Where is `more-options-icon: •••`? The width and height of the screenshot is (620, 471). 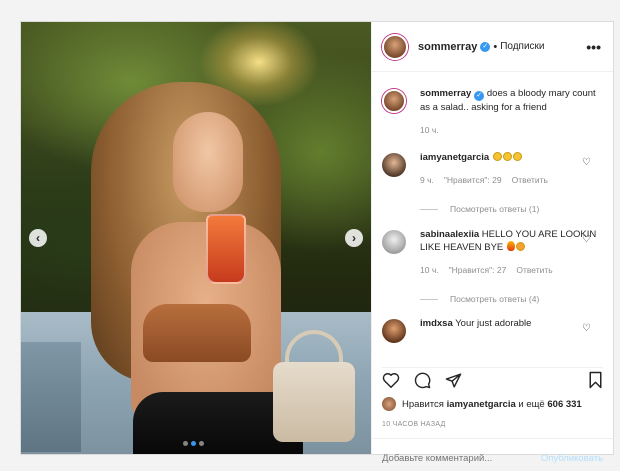
more-options-icon: ••• is located at coordinates (593, 47).